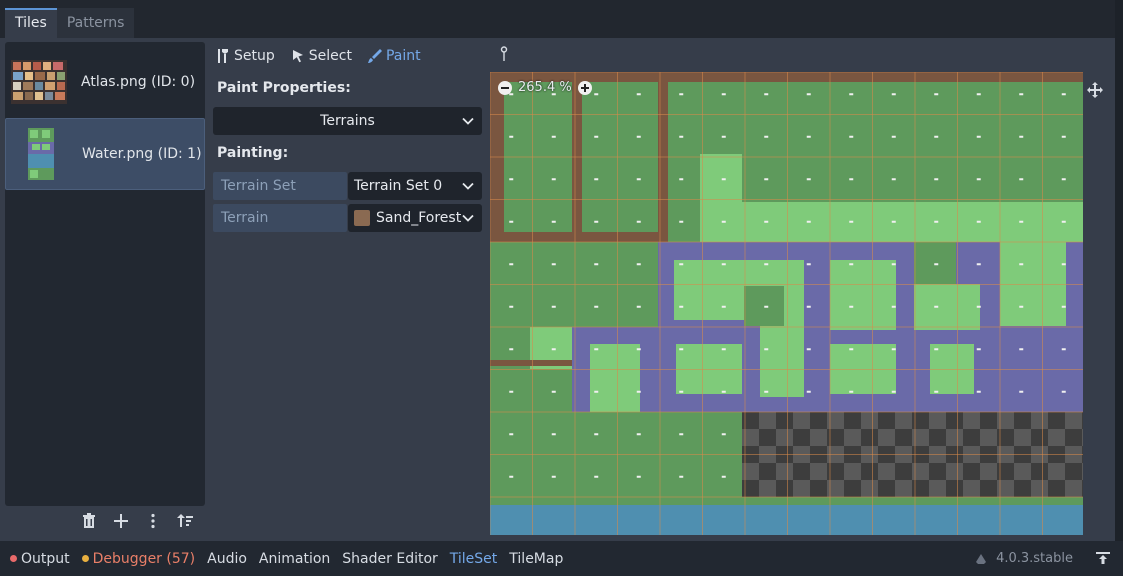 This screenshot has width=1123, height=576. I want to click on tab-tiles: Tiles, so click(31, 23).